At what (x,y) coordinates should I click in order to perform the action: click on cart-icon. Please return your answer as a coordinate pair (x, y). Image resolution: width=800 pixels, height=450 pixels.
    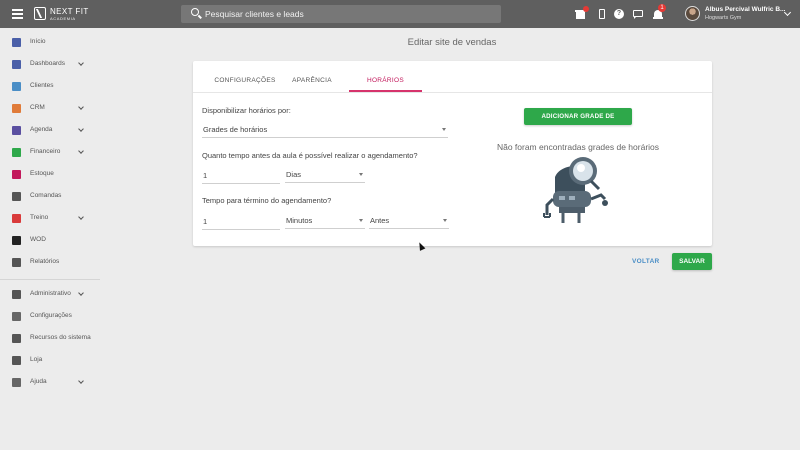
    Looking at the image, I should click on (16, 174).